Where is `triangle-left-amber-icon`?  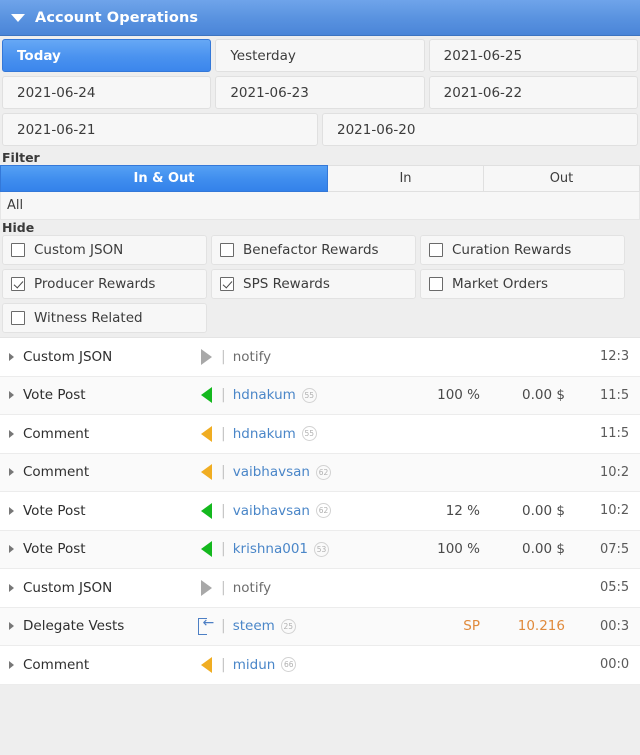 triangle-left-amber-icon is located at coordinates (206, 472).